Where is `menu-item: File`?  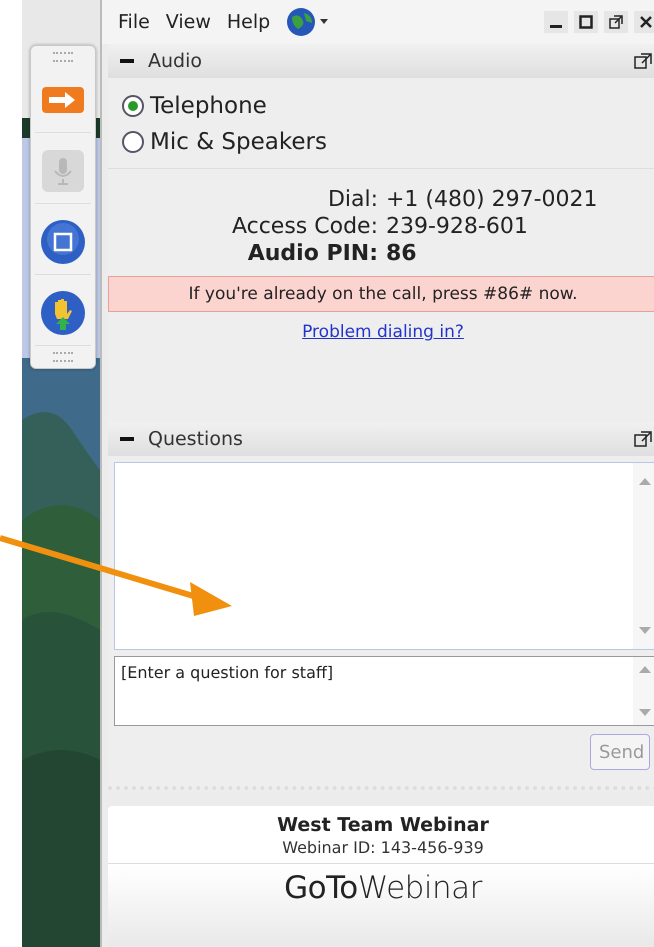
menu-item: File is located at coordinates (134, 22).